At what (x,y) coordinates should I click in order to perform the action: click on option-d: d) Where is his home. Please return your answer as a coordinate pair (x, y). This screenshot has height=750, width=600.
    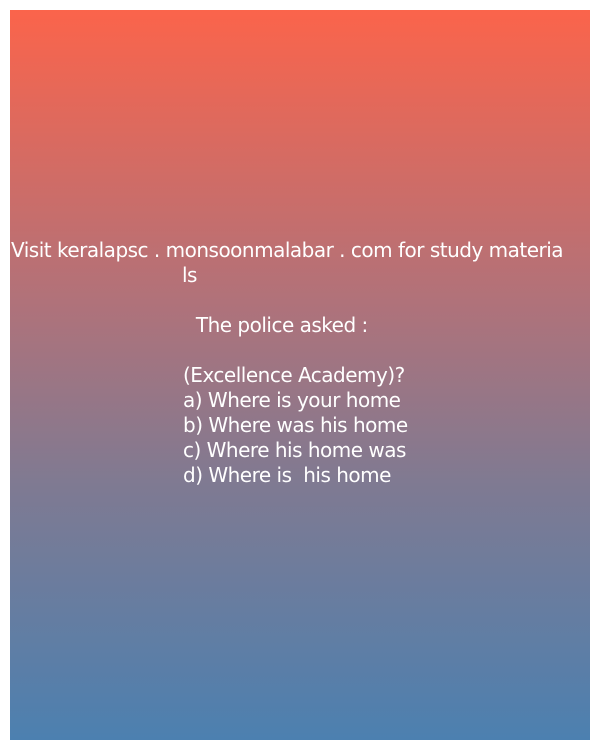
    Looking at the image, I should click on (287, 475).